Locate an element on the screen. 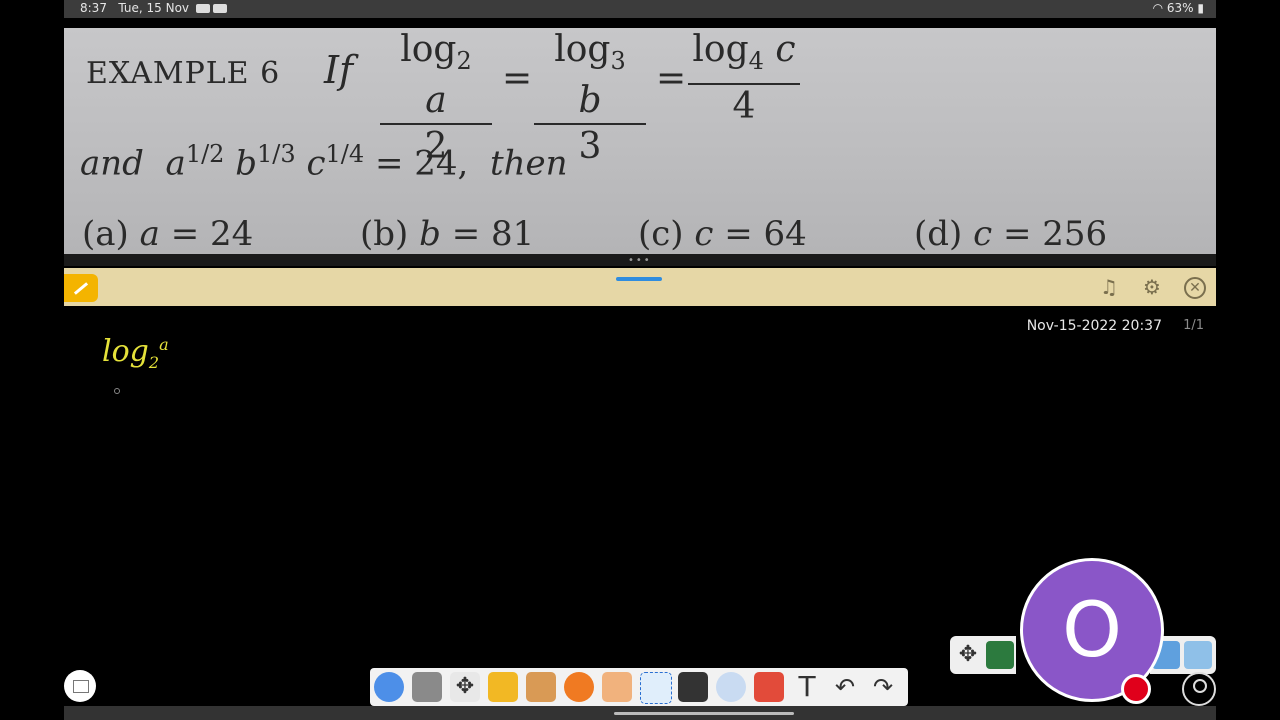  status-time: 8:37 is located at coordinates (93, 8).